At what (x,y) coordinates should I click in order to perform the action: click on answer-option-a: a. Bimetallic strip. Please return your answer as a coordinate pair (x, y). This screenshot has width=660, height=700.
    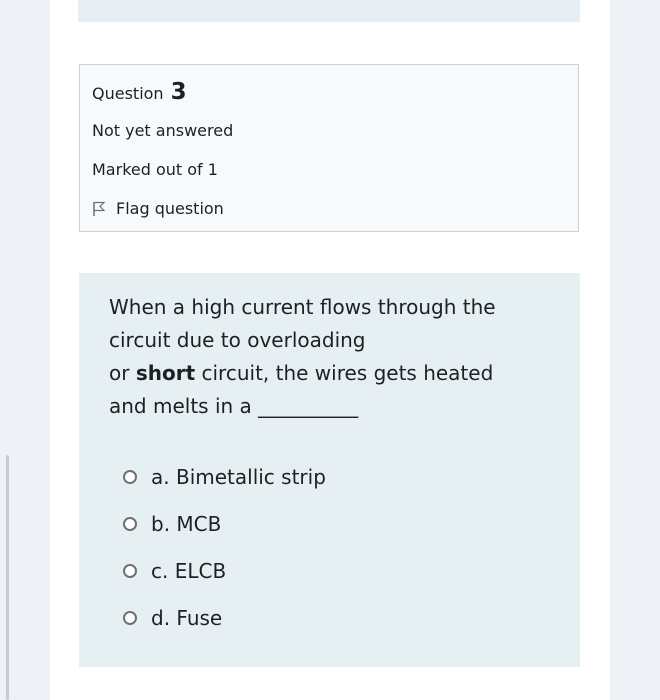
    Looking at the image, I should click on (224, 476).